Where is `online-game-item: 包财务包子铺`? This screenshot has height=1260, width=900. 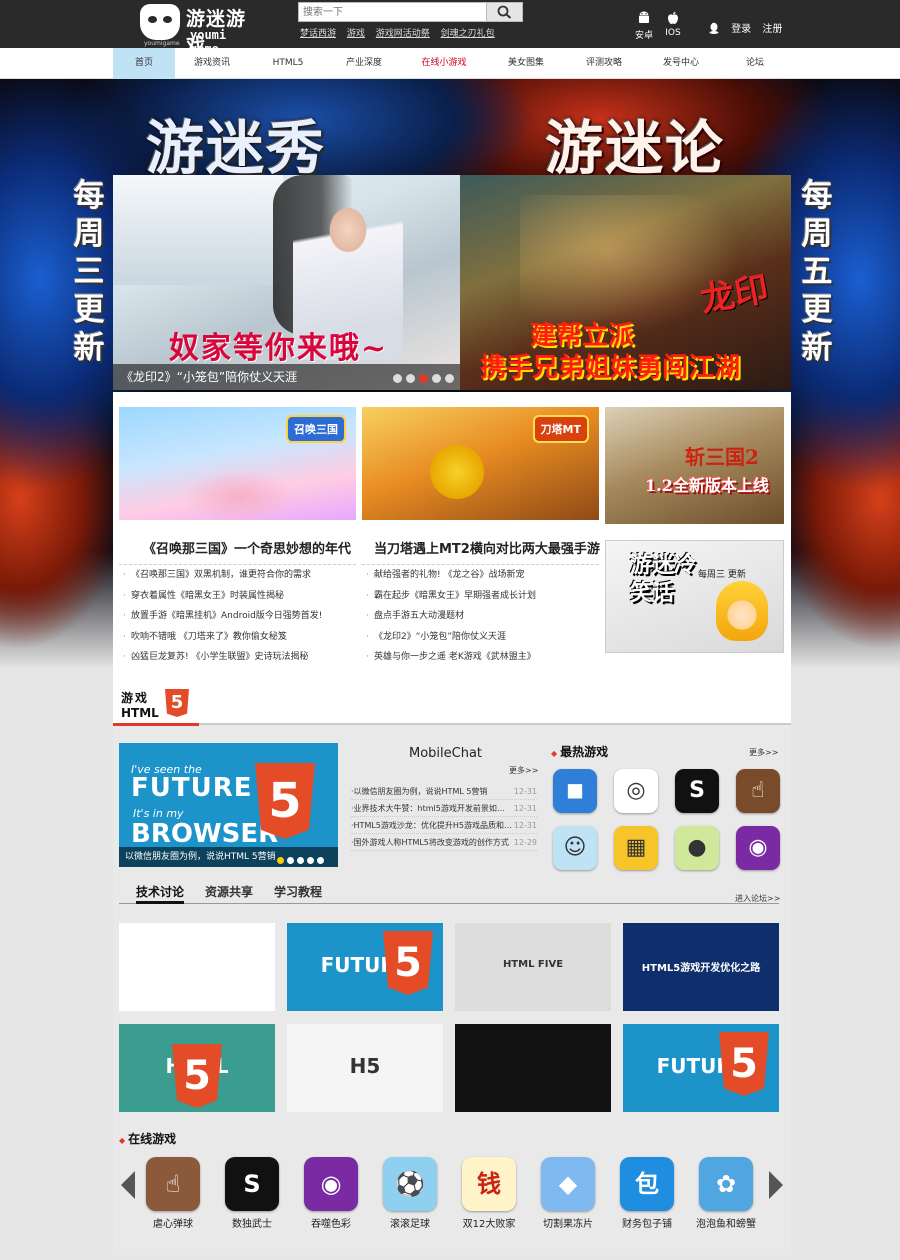
online-game-item: 包财务包子铺 is located at coordinates (647, 1193).